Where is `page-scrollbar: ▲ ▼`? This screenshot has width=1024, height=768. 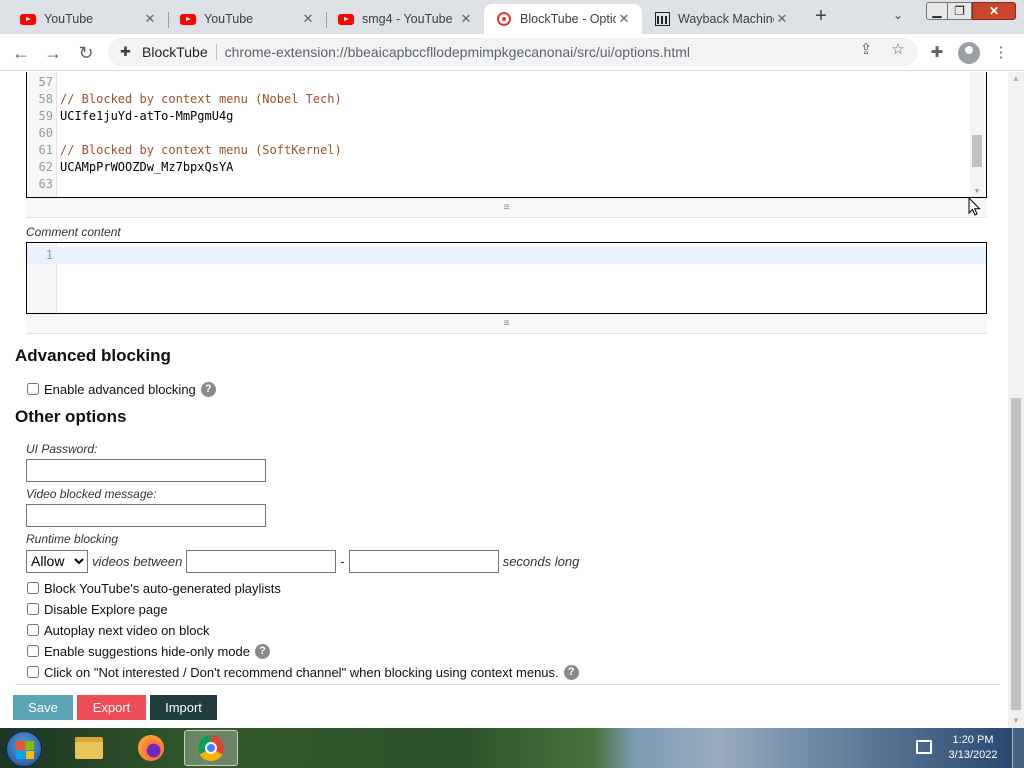 page-scrollbar: ▲ ▼ is located at coordinates (1016, 400).